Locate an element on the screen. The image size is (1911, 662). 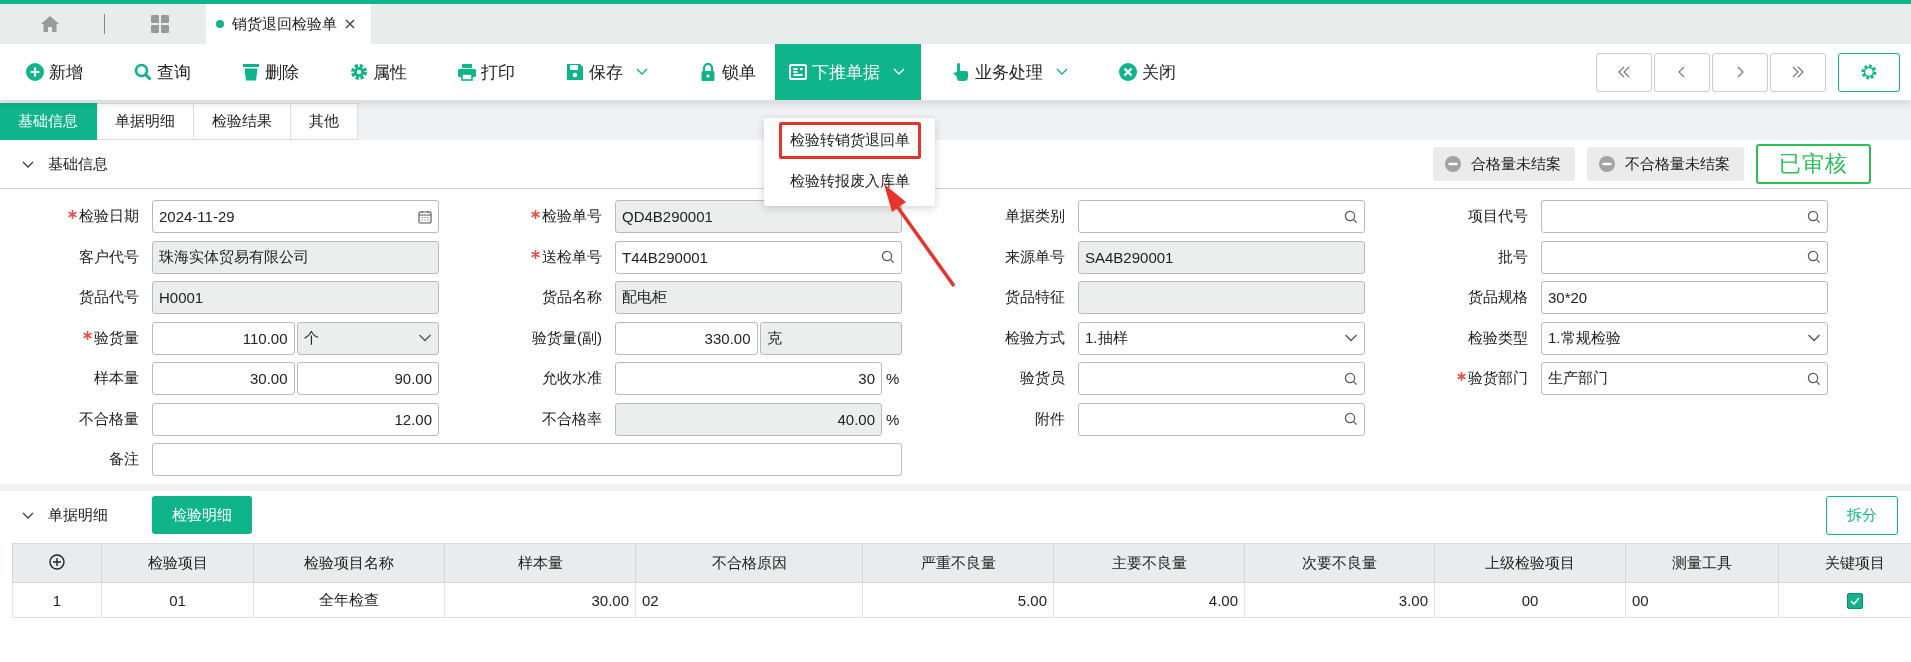
table-cell: 5.00 is located at coordinates (958, 600).